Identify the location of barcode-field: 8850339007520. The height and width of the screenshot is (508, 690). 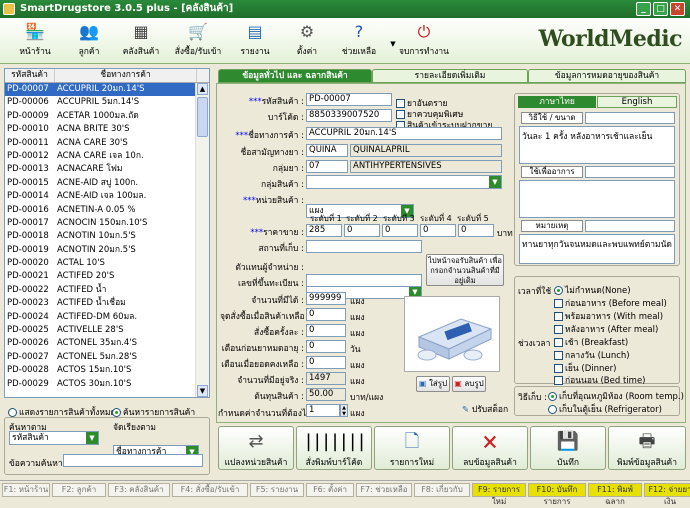
(349, 115).